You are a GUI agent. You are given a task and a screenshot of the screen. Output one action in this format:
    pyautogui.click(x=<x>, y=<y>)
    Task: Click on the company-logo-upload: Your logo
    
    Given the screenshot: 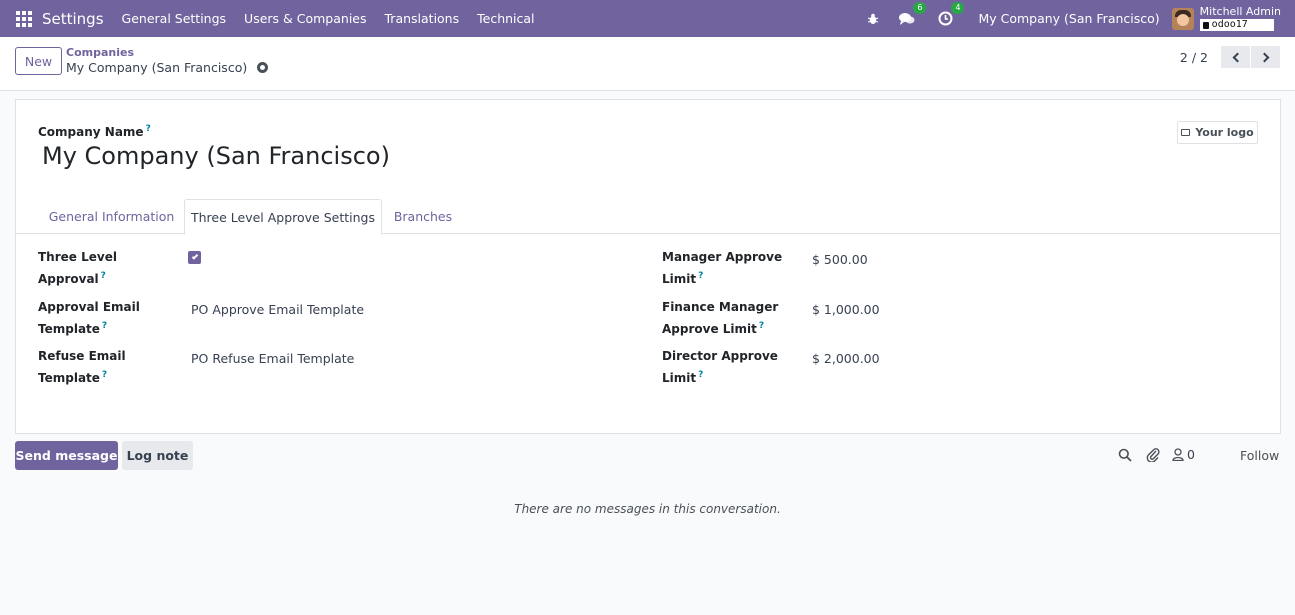 What is the action you would take?
    pyautogui.click(x=1217, y=132)
    